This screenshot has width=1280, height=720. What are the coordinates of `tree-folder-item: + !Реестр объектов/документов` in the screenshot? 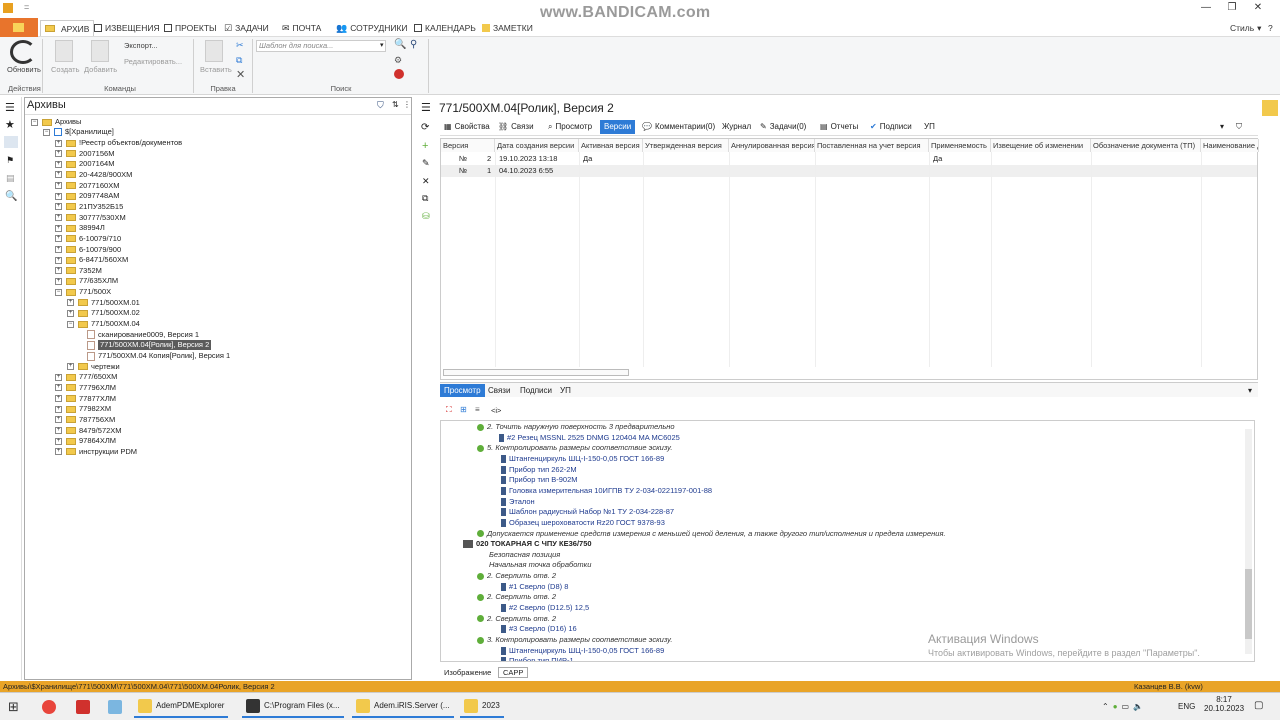 It's located at (118, 143).